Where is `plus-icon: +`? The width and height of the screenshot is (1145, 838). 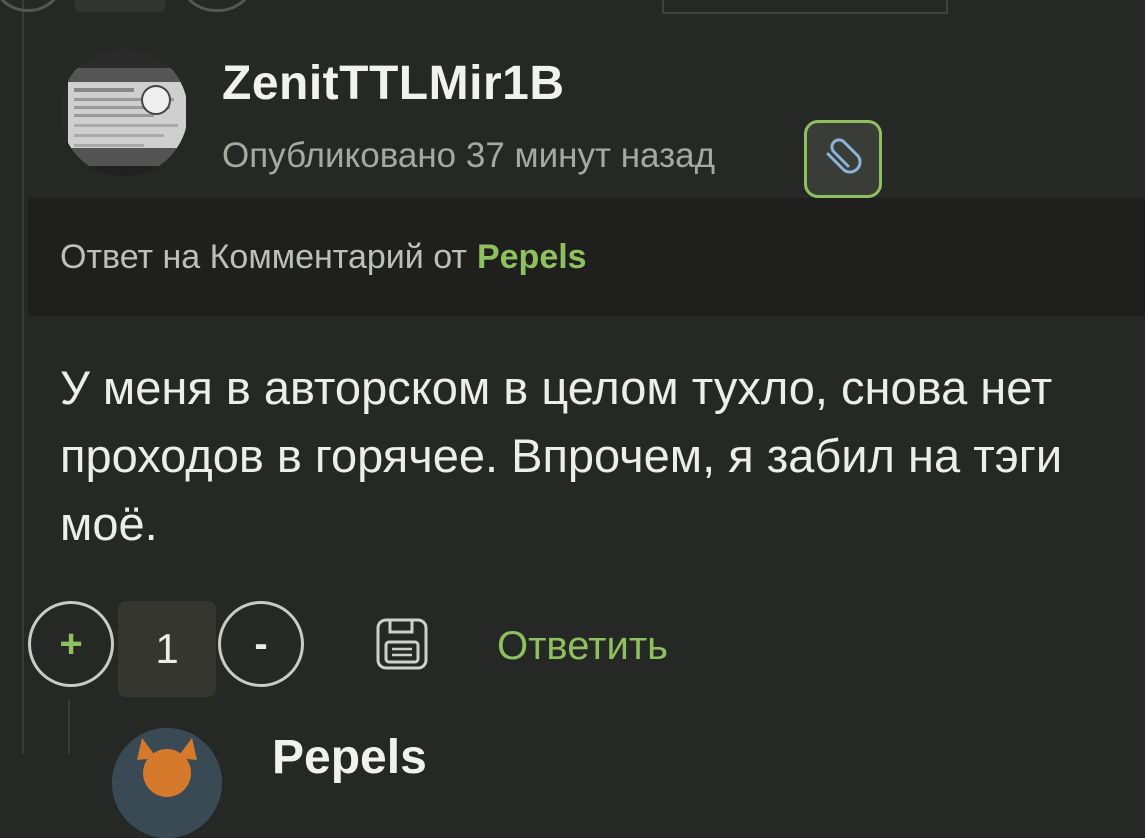
plus-icon: + is located at coordinates (71, 643).